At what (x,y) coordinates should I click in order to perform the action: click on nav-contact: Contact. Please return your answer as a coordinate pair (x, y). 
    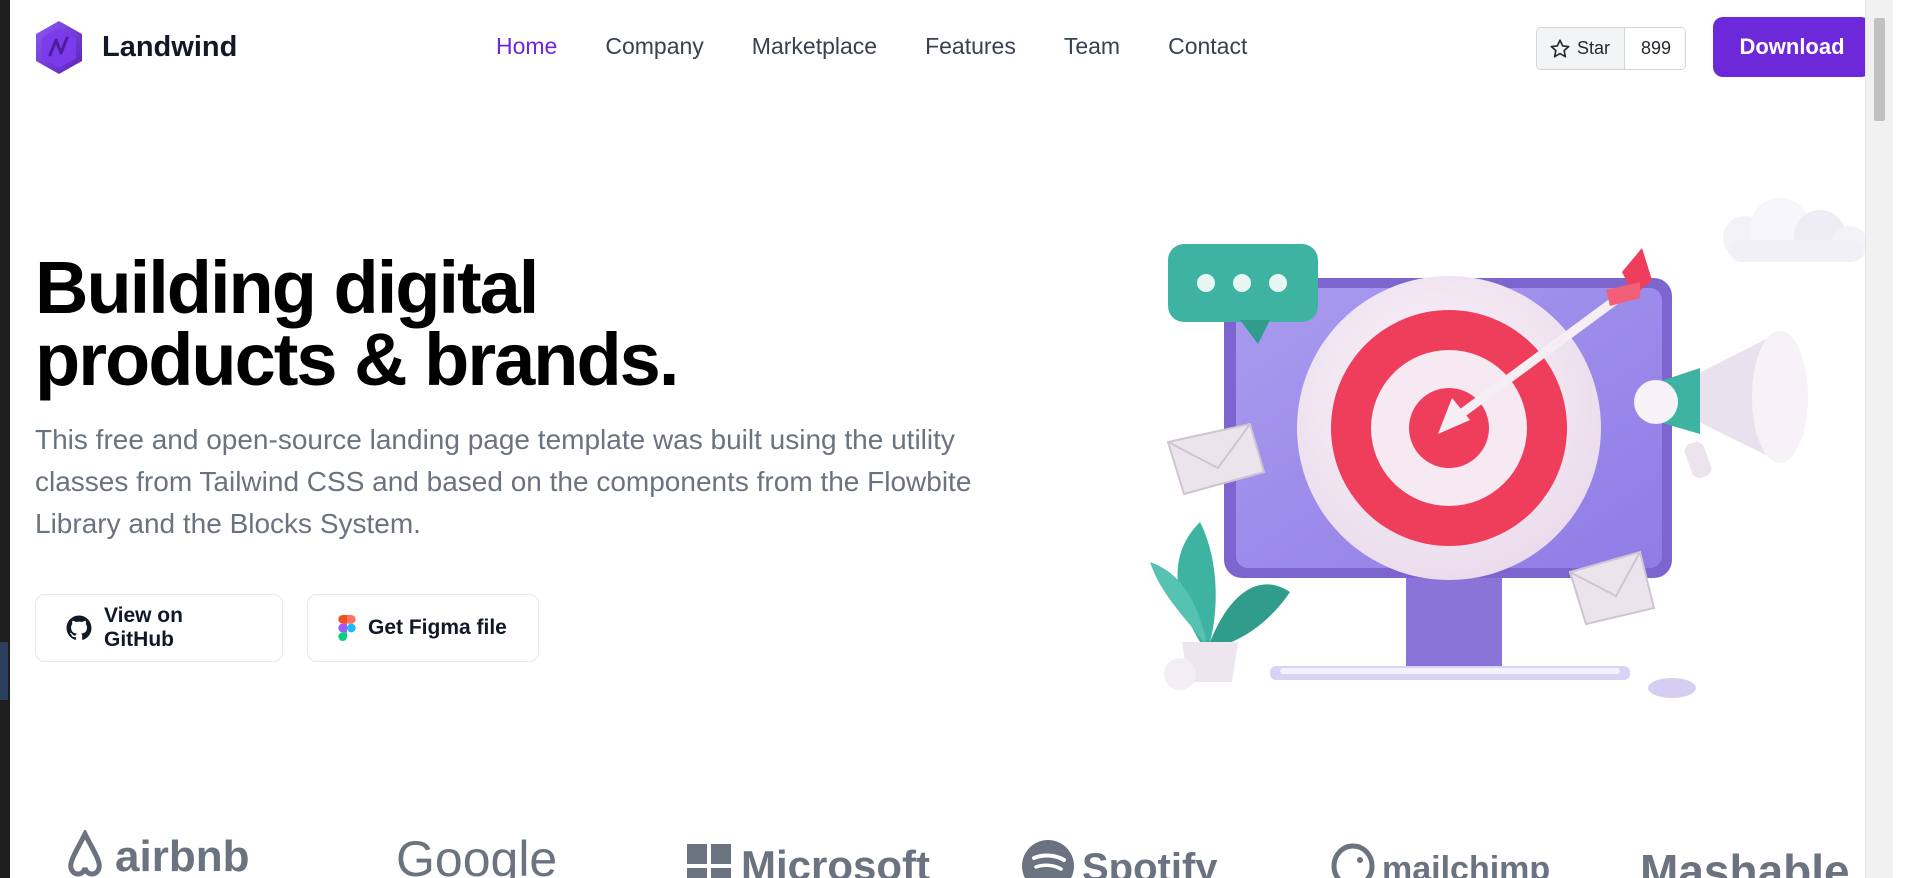
    Looking at the image, I should click on (1207, 46).